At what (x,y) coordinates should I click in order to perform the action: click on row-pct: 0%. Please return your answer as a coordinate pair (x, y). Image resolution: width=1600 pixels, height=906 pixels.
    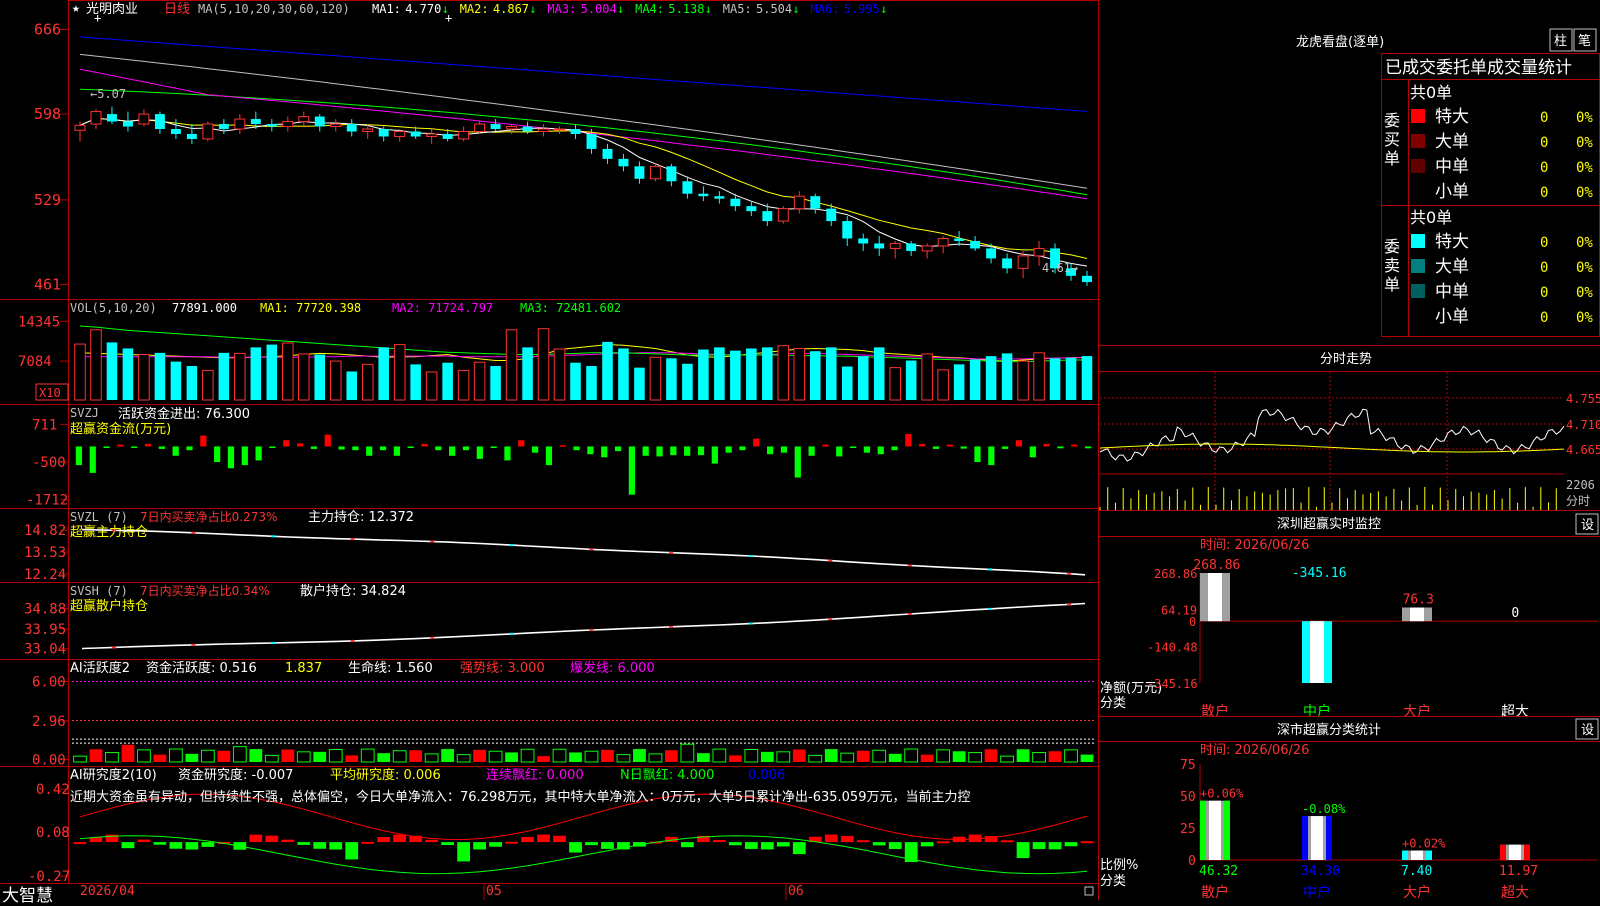
    Looking at the image, I should click on (1584, 243).